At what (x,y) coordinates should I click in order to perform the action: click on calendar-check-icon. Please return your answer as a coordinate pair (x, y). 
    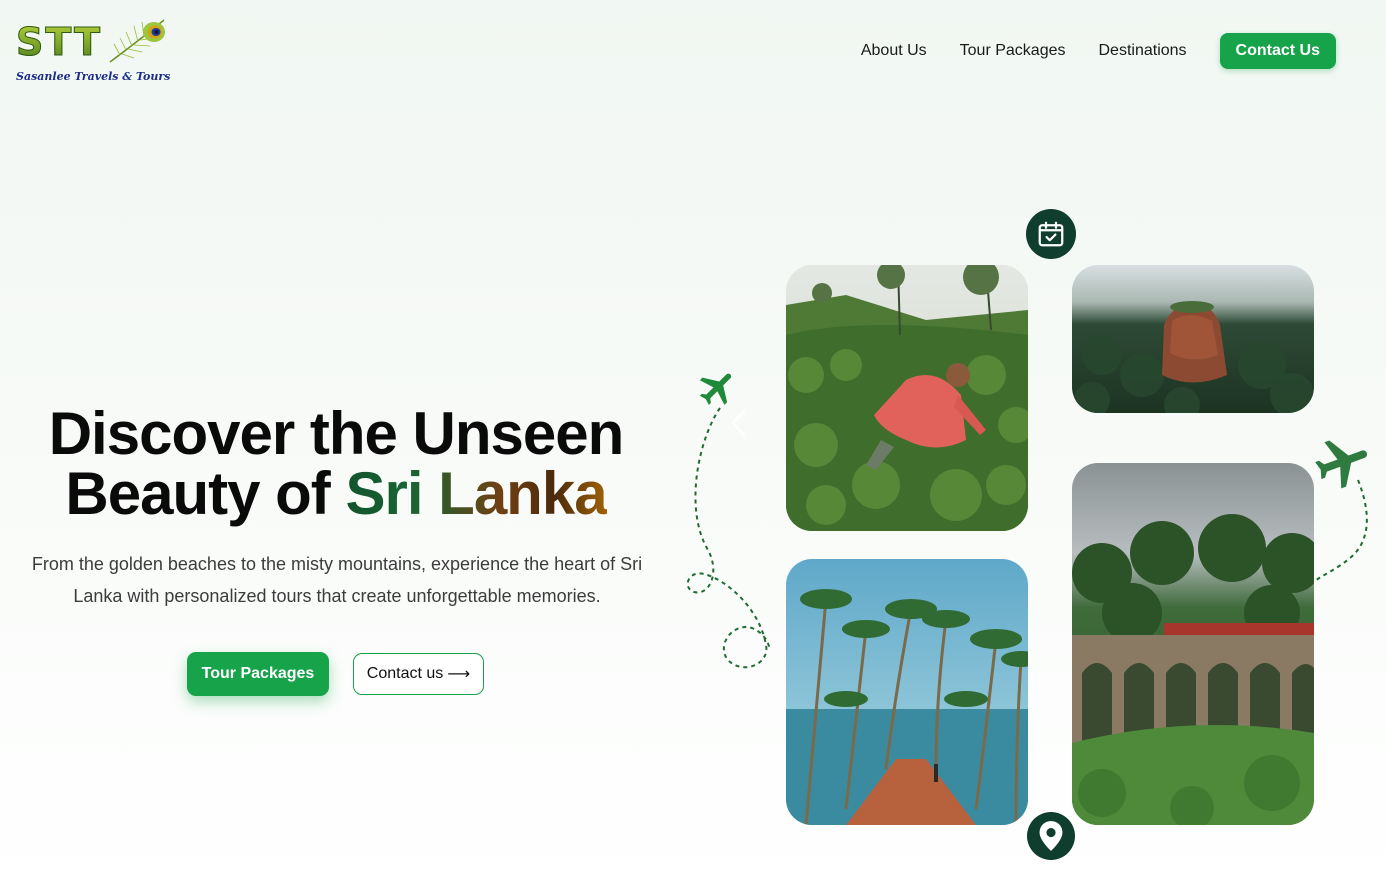
    Looking at the image, I should click on (1051, 234).